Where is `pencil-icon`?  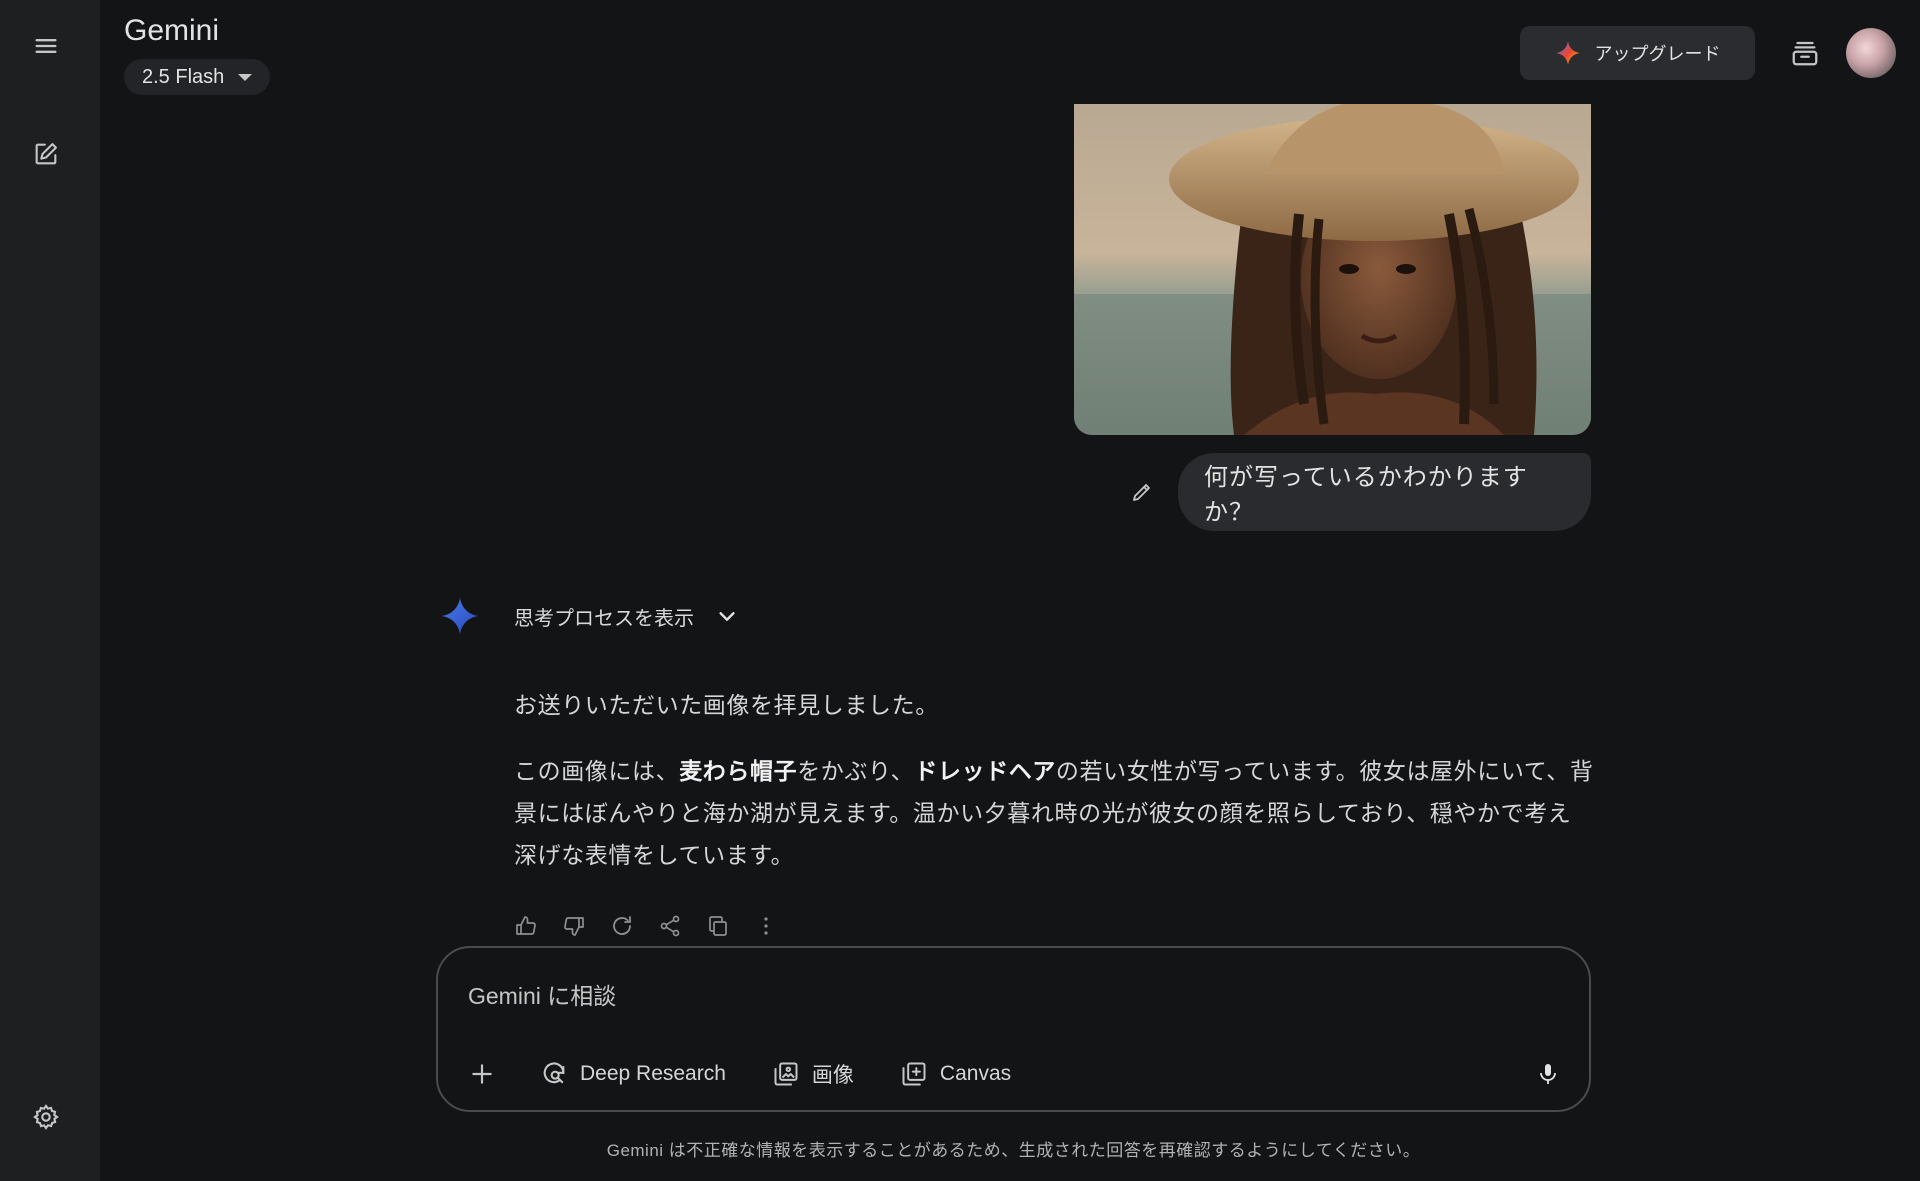 pencil-icon is located at coordinates (1141, 492).